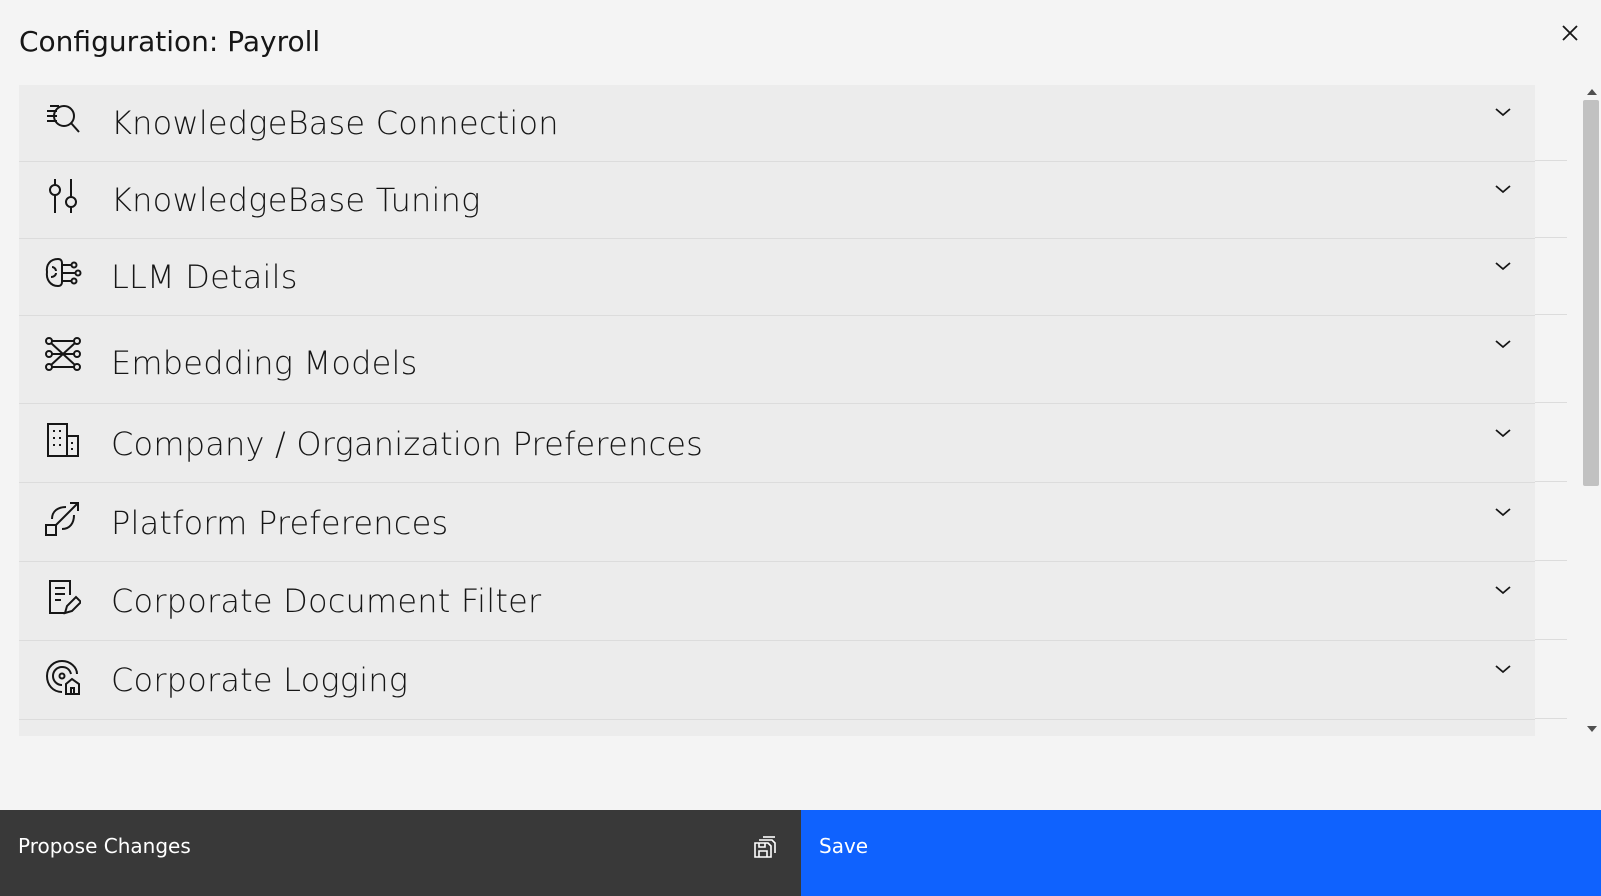 The height and width of the screenshot is (896, 1601). Describe the element at coordinates (260, 680) in the screenshot. I see `accordion-item-label: Corporate Logging` at that location.